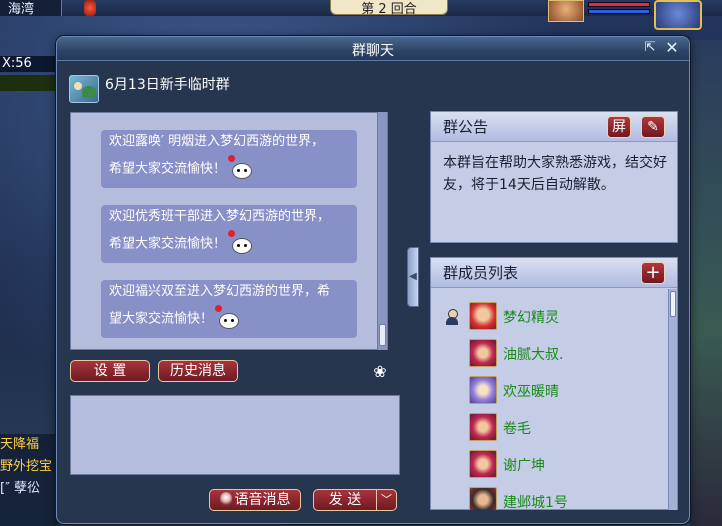 Image resolution: width=722 pixels, height=526 pixels. What do you see at coordinates (386, 500) in the screenshot?
I see `chevron-down-icon: ﹀` at bounding box center [386, 500].